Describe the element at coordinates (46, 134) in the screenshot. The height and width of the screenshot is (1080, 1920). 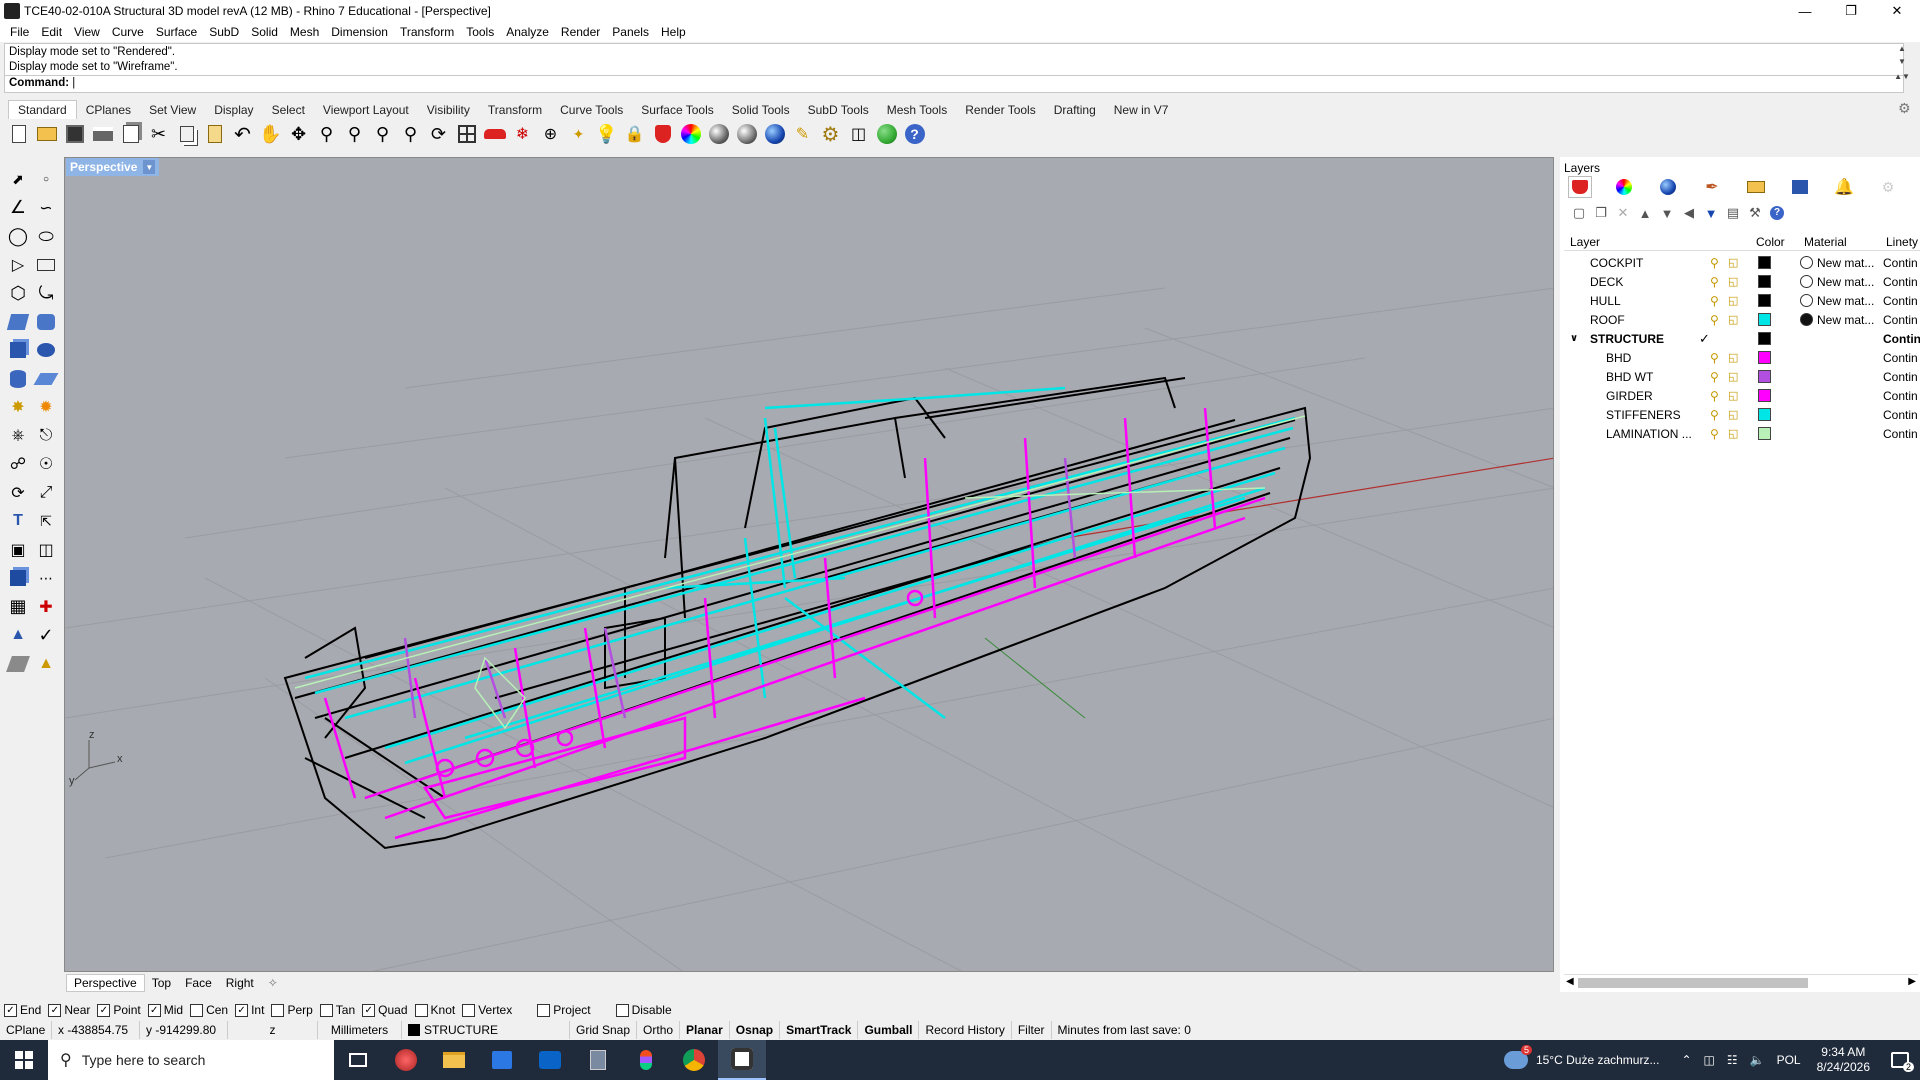
I see `open-file-icon` at that location.